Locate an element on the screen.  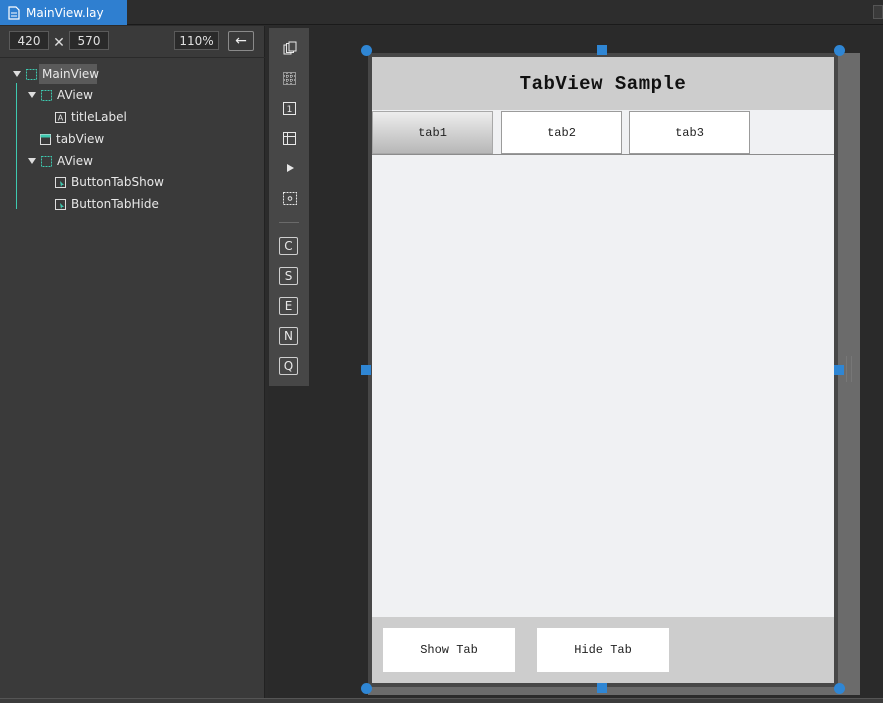
tree-item-label: ButtonTabHide is located at coordinates (115, 204).